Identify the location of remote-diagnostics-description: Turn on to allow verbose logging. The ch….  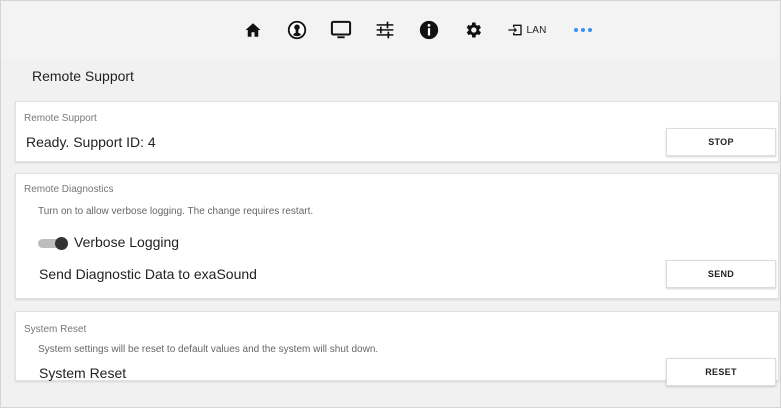
(176, 211).